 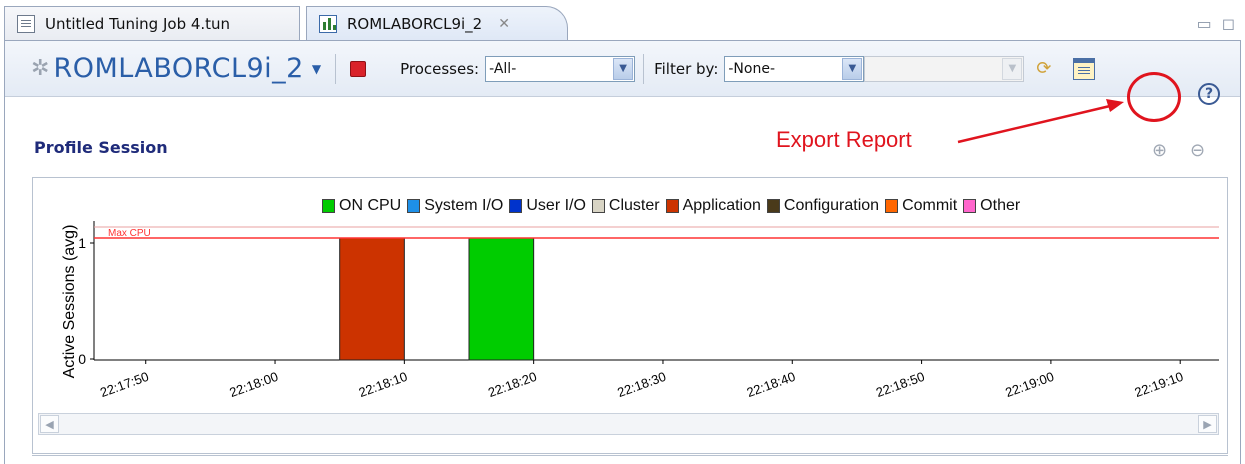 I want to click on x-tick-label: 22:18:10, so click(x=383, y=384).